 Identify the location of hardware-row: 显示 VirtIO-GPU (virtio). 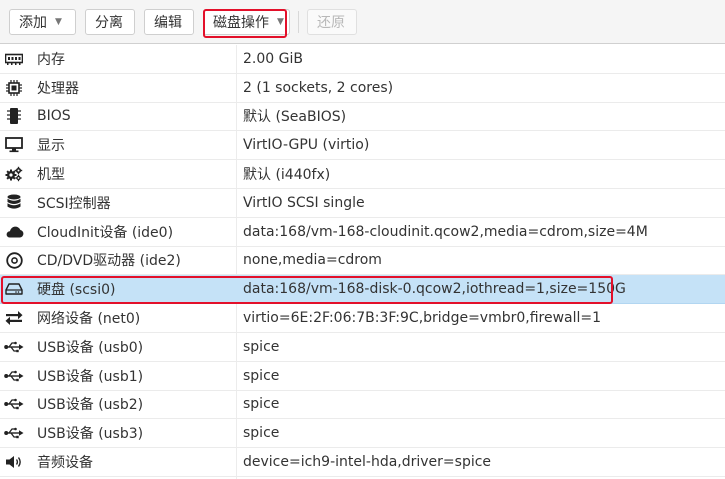
(362, 146).